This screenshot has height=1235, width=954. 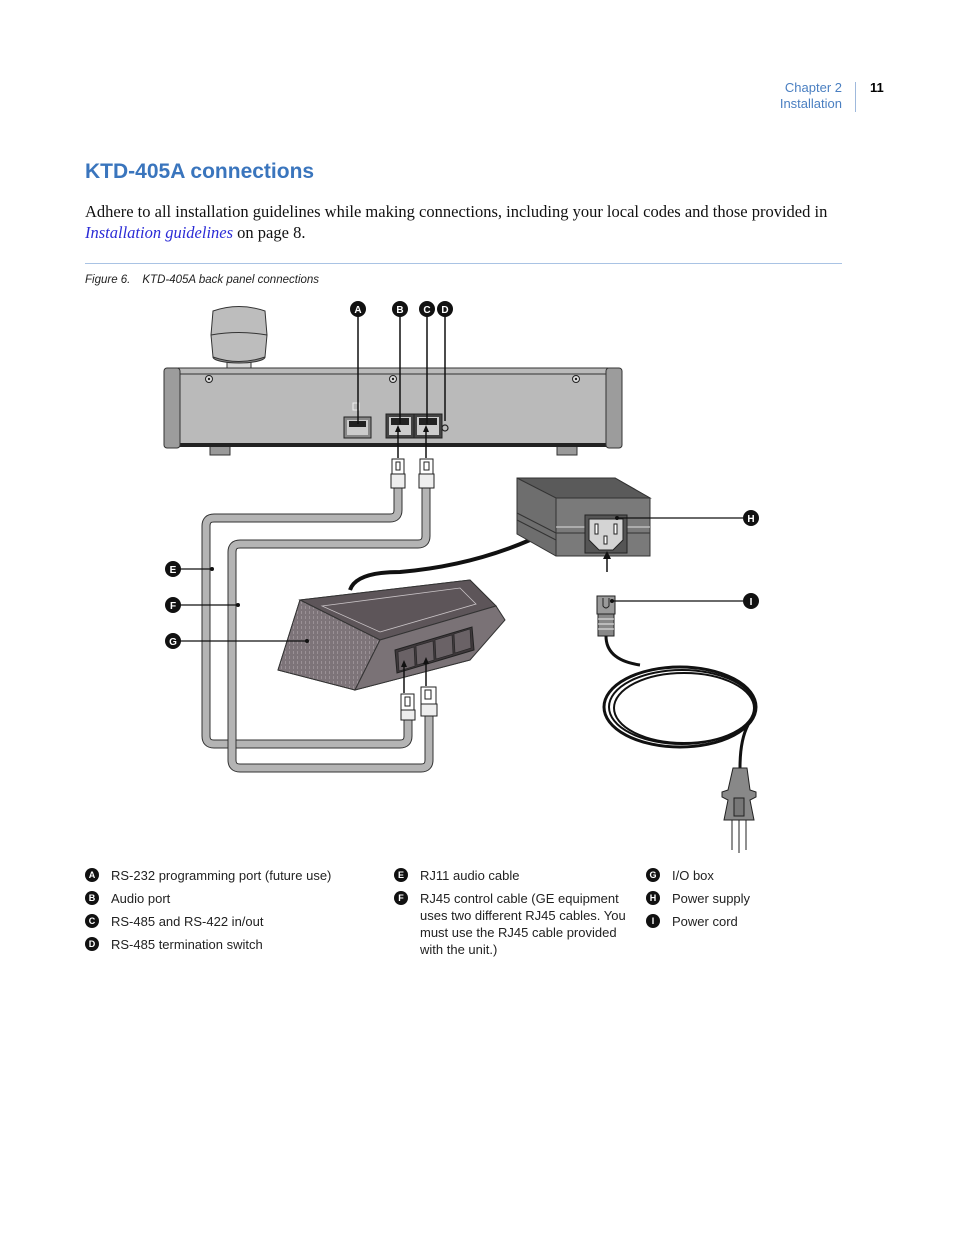 What do you see at coordinates (429, 701) in the screenshot?
I see `rj45-plug-bottom` at bounding box center [429, 701].